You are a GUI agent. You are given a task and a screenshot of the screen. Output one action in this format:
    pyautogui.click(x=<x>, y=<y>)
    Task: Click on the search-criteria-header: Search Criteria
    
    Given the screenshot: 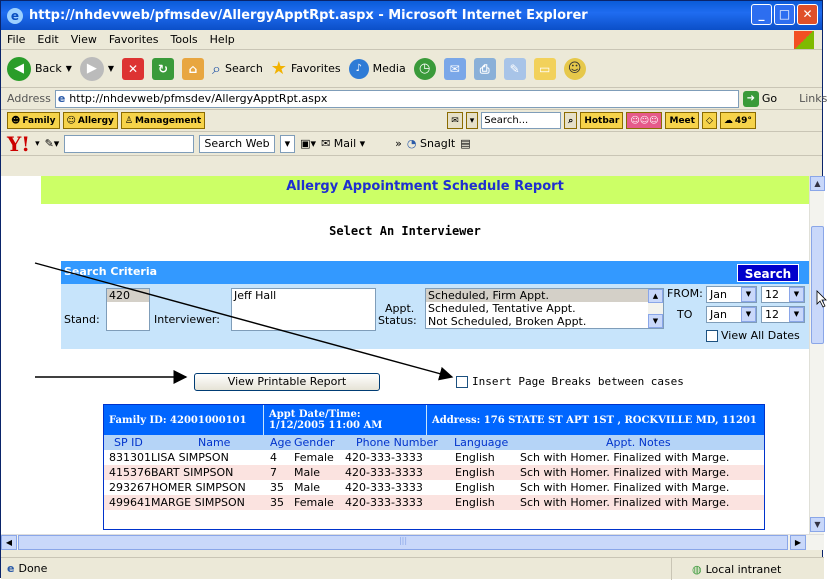 What is the action you would take?
    pyautogui.click(x=111, y=271)
    